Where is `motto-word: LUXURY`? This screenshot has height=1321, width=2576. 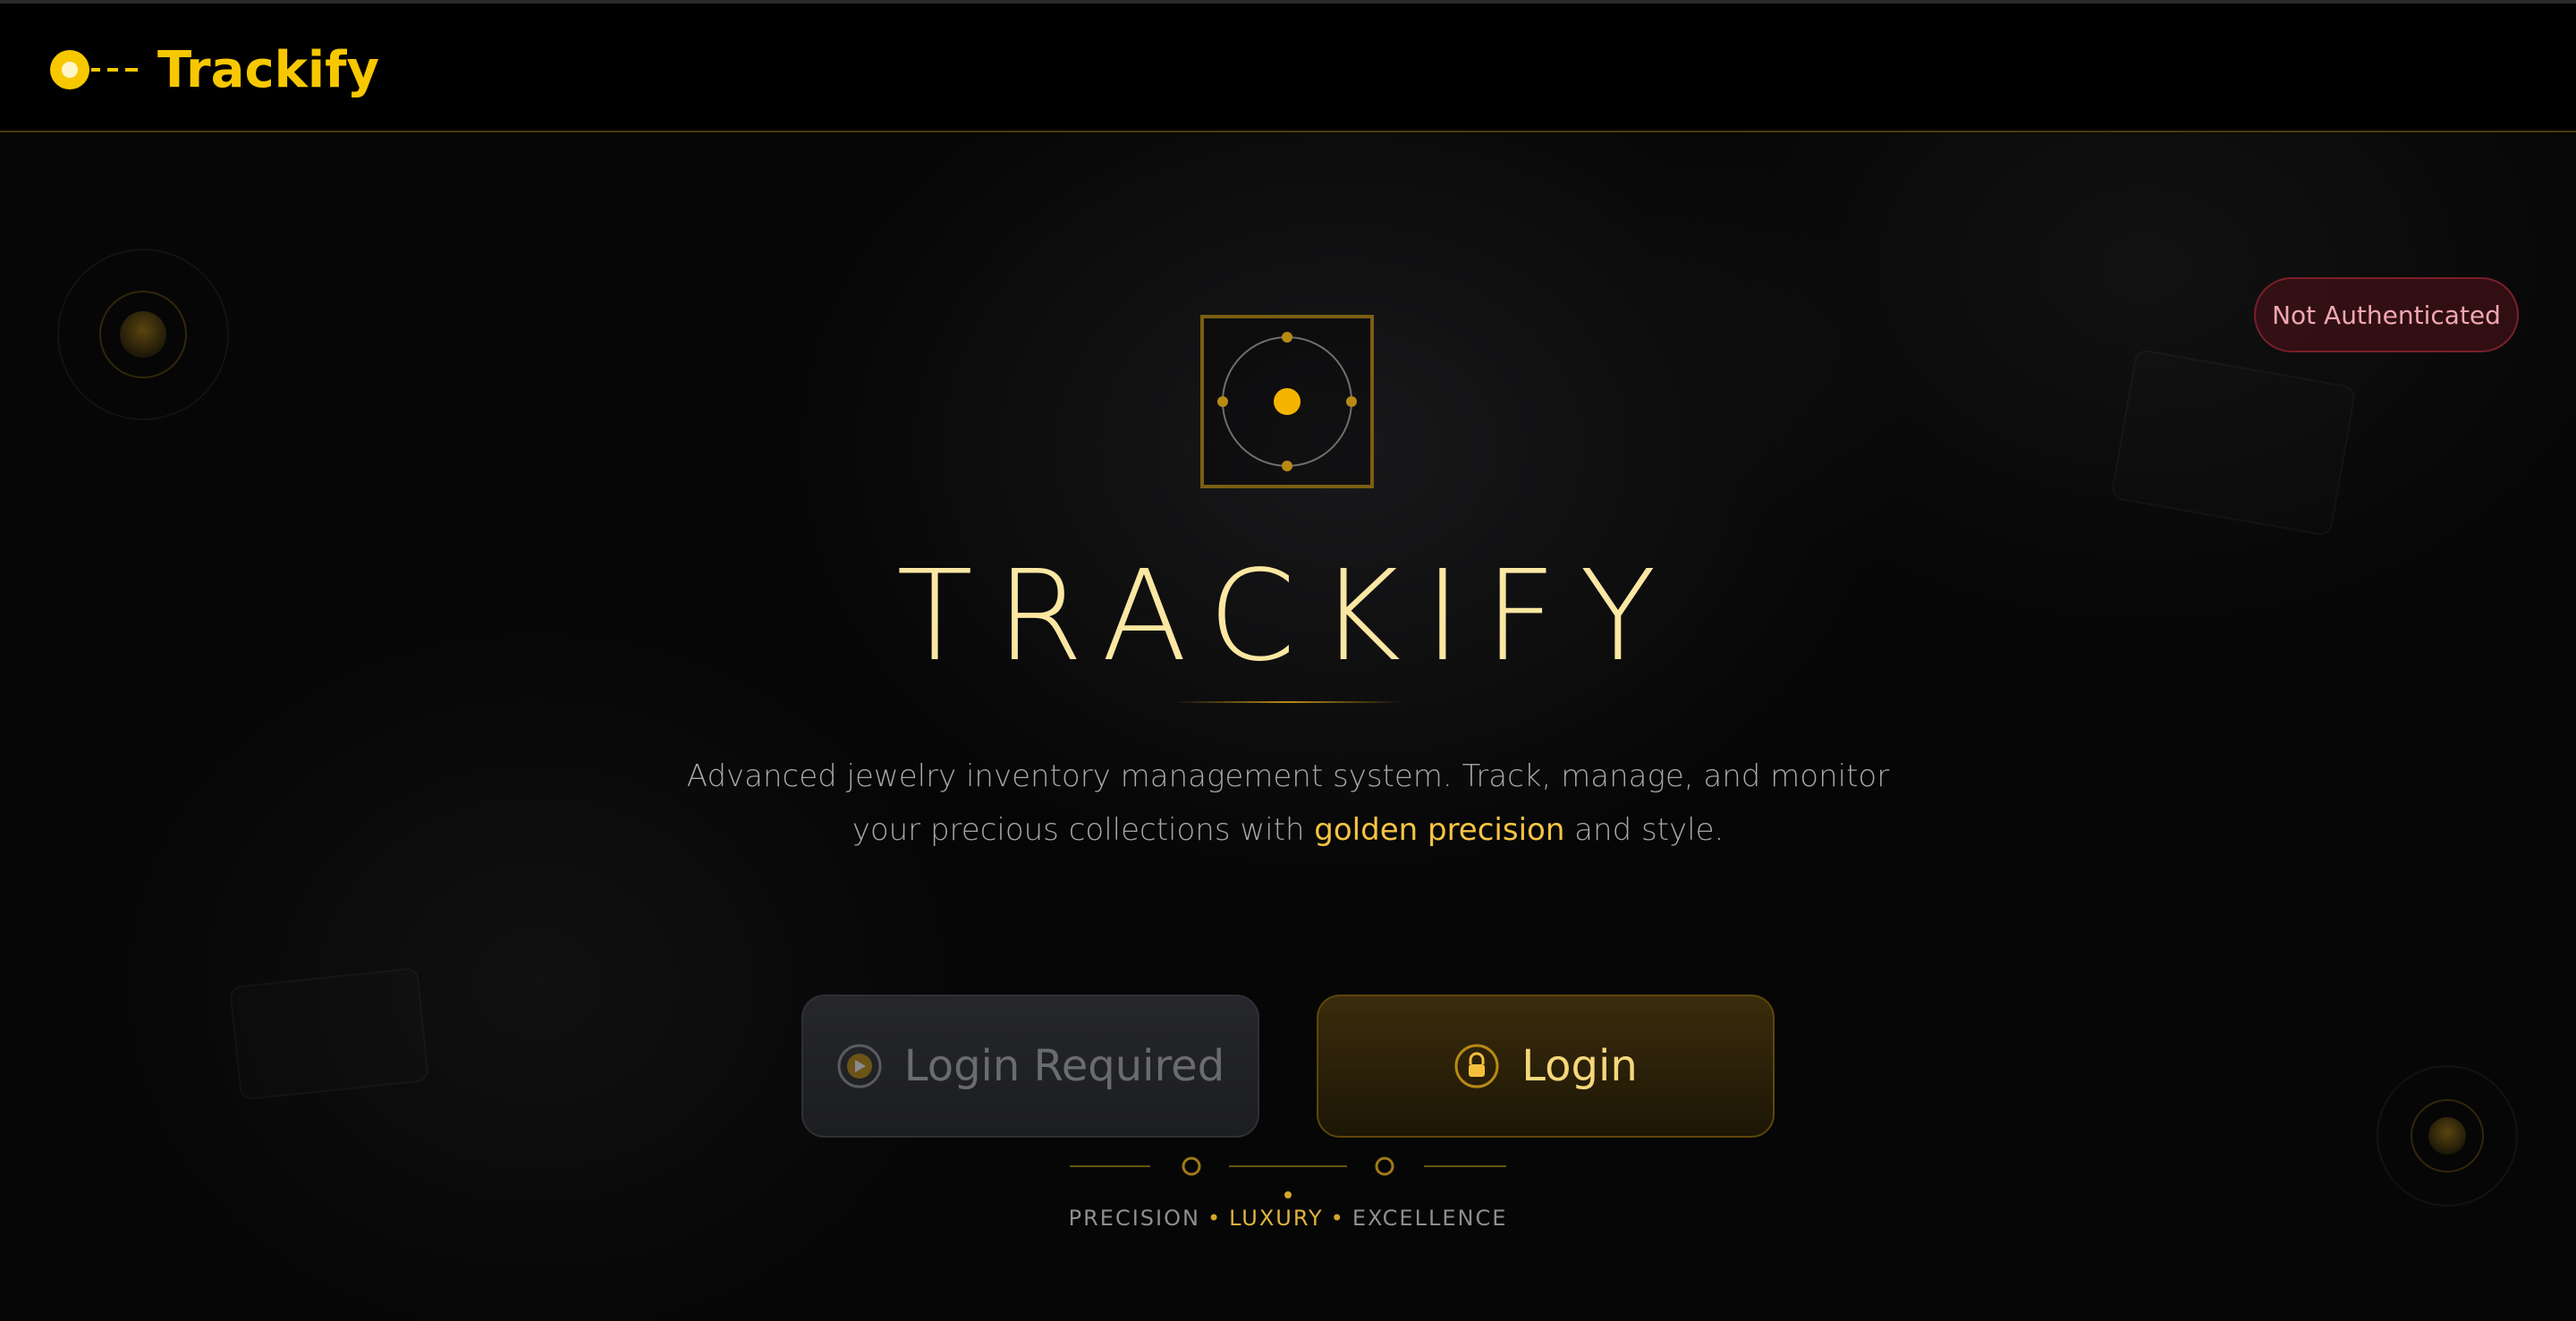
motto-word: LUXURY is located at coordinates (1276, 1218).